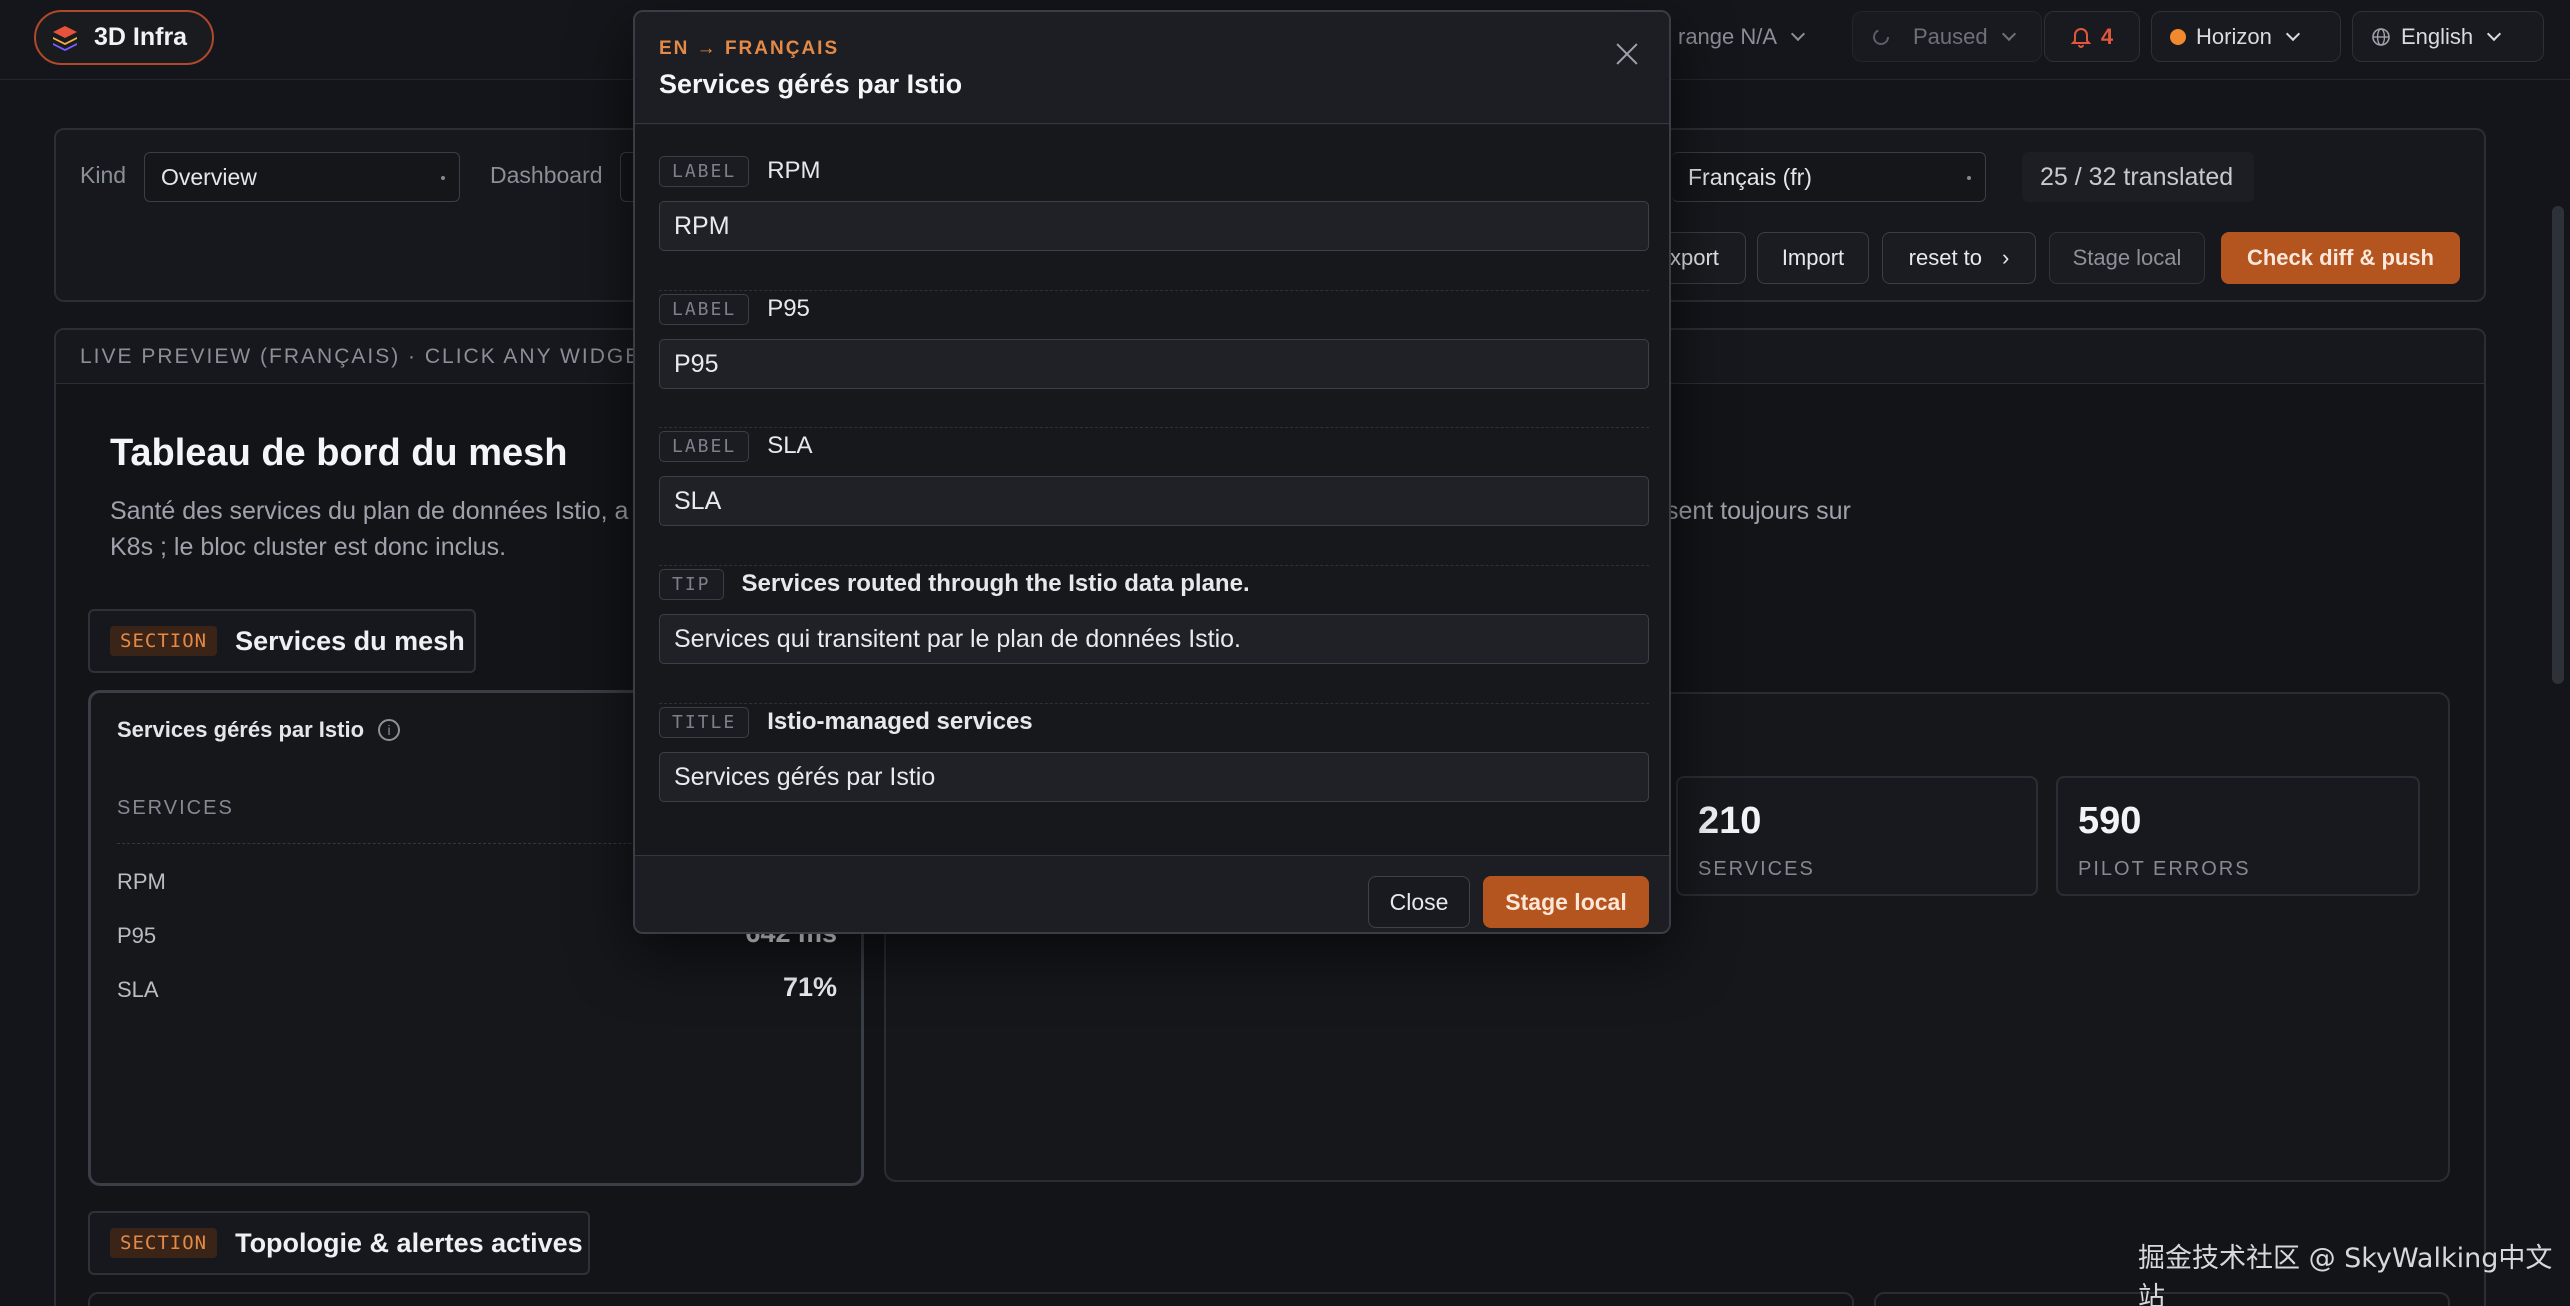 The height and width of the screenshot is (1306, 2570). I want to click on translation-input: SLA, so click(1154, 501).